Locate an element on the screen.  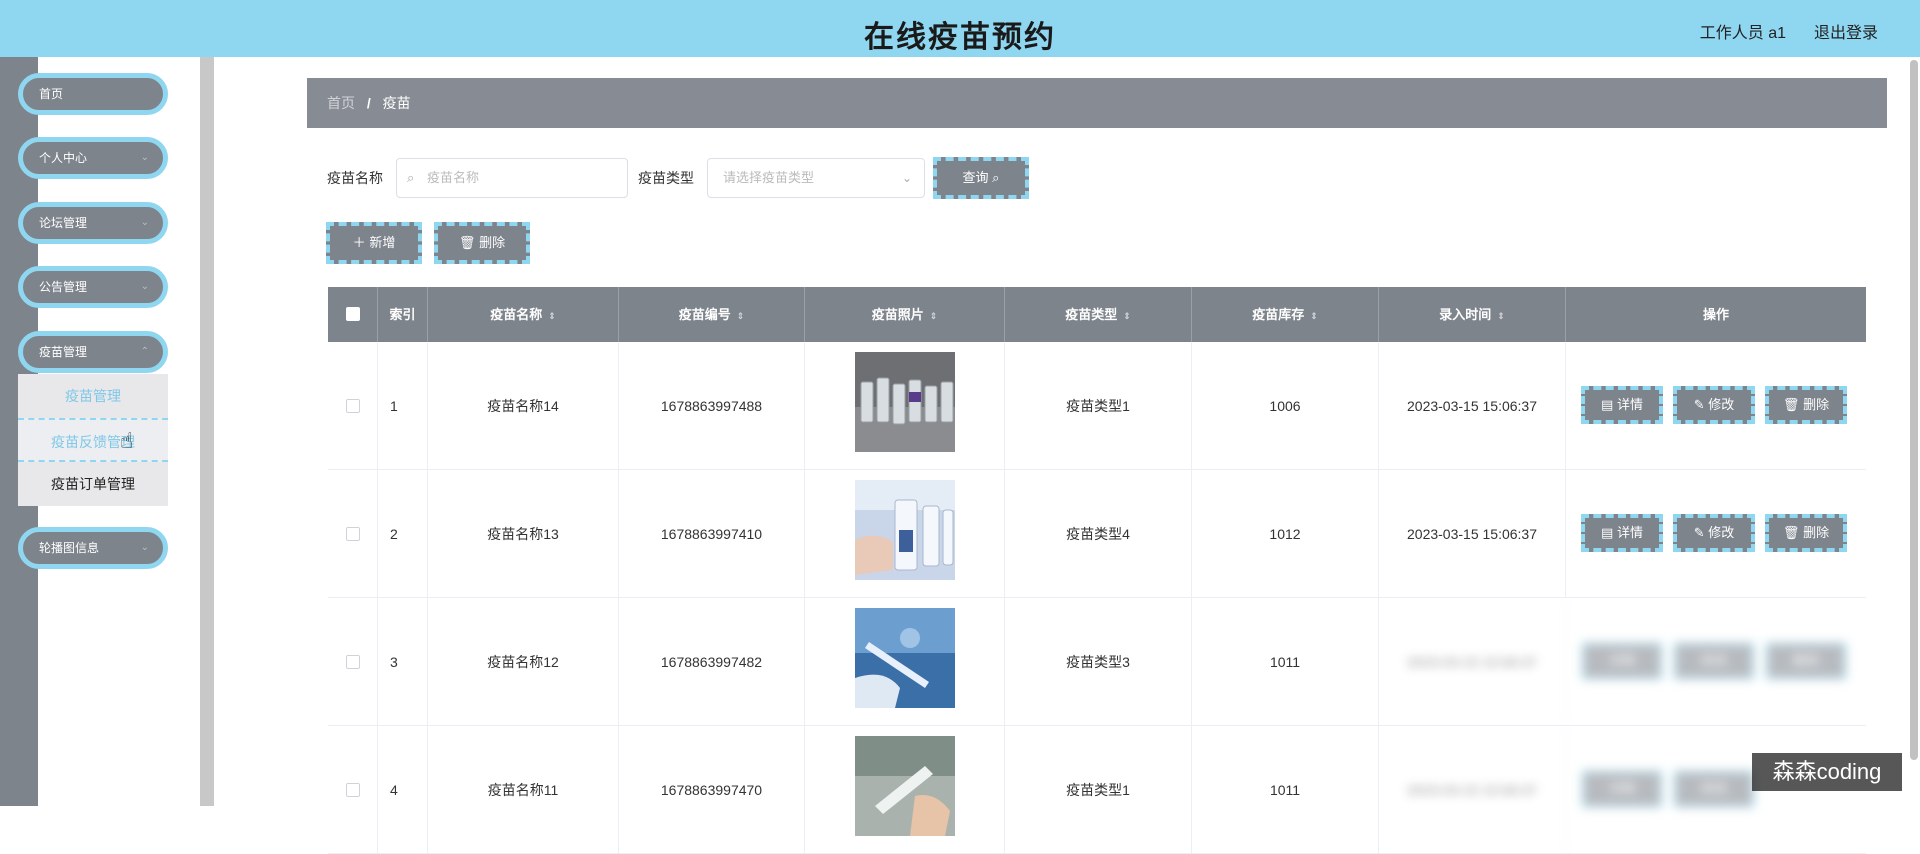
query-button: 查询 ⌕ is located at coordinates (981, 178).